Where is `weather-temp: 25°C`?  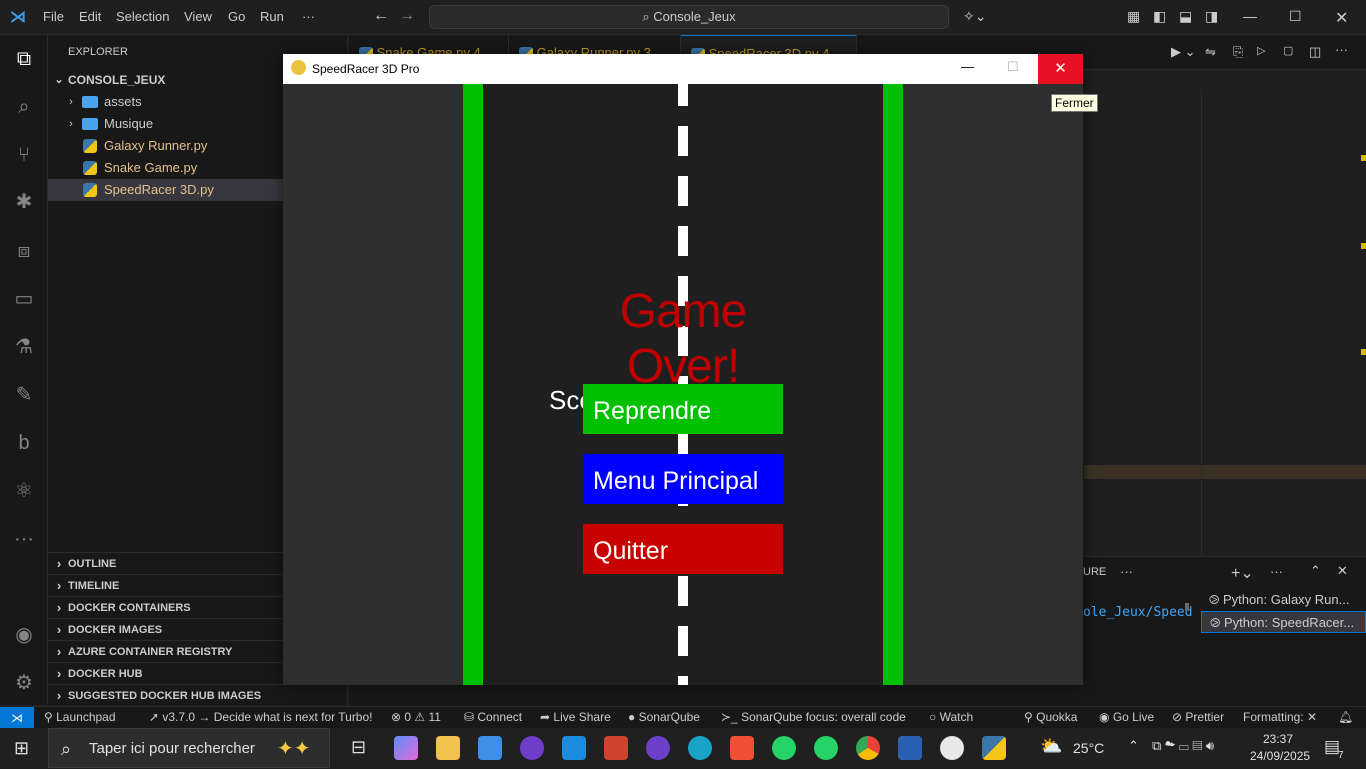
weather-temp: 25°C is located at coordinates (1088, 748).